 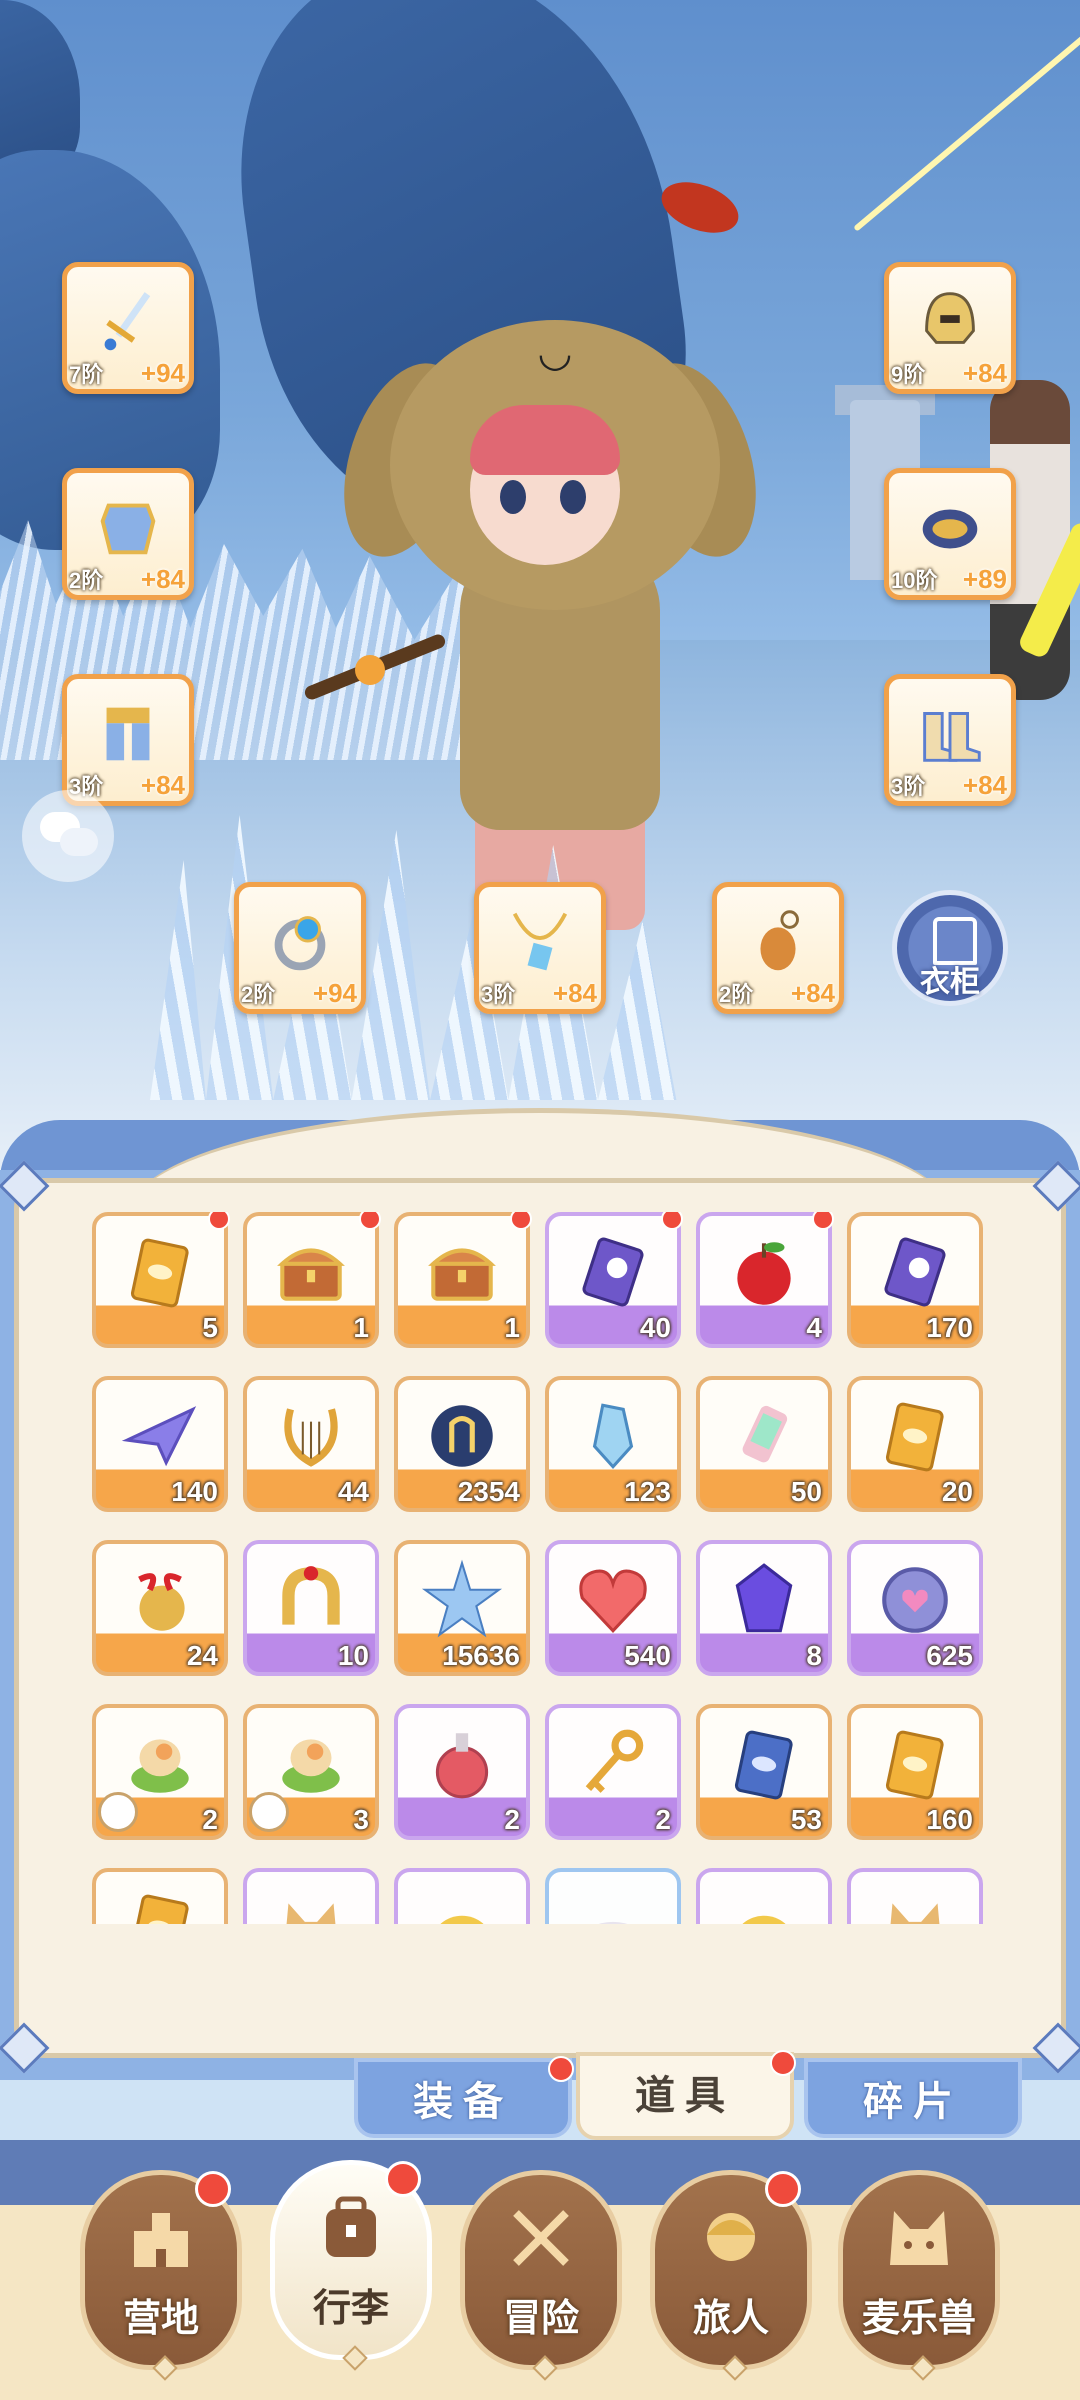 I want to click on equip-slot-trinket: 2阶 +84, so click(x=778, y=948).